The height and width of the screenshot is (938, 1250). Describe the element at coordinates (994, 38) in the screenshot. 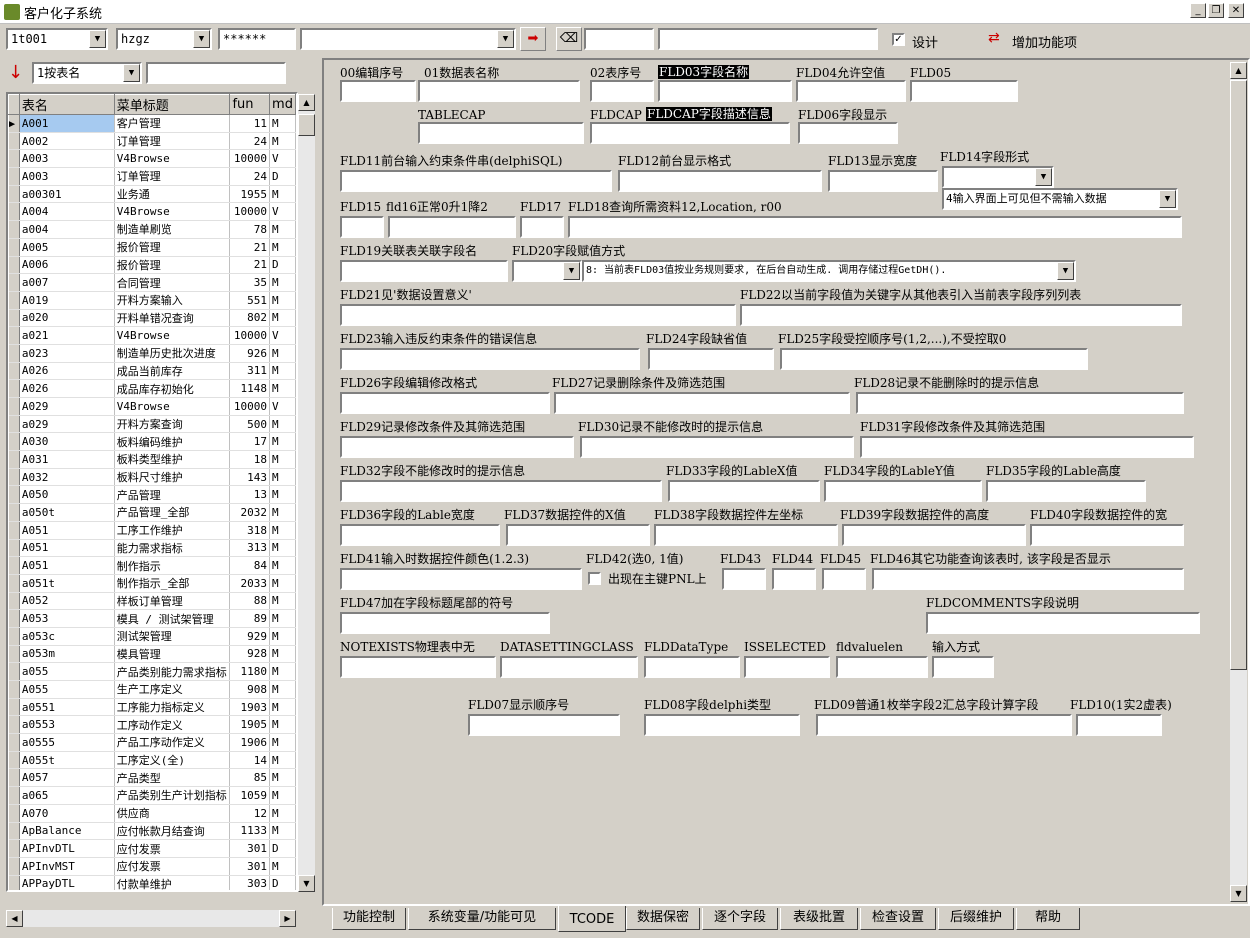

I see `add-feature-icon: ⇄` at that location.